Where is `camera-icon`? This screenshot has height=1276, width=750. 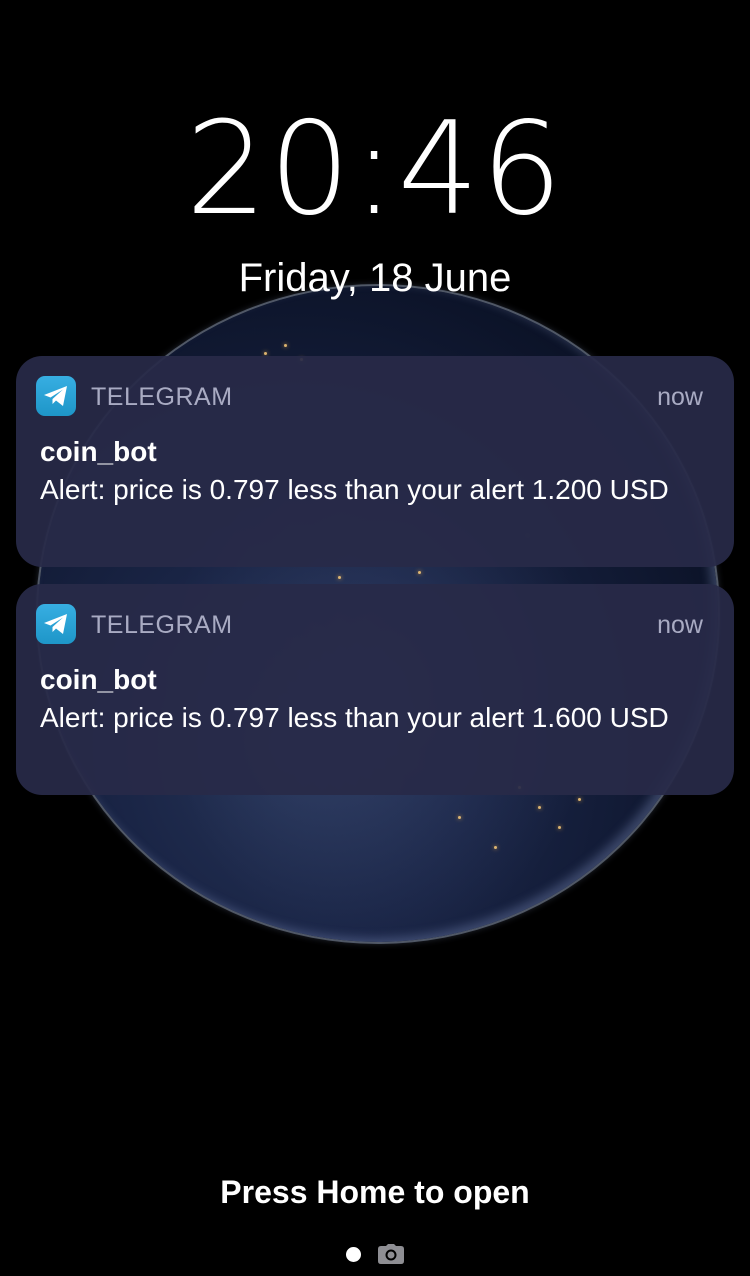
camera-icon is located at coordinates (391, 1254).